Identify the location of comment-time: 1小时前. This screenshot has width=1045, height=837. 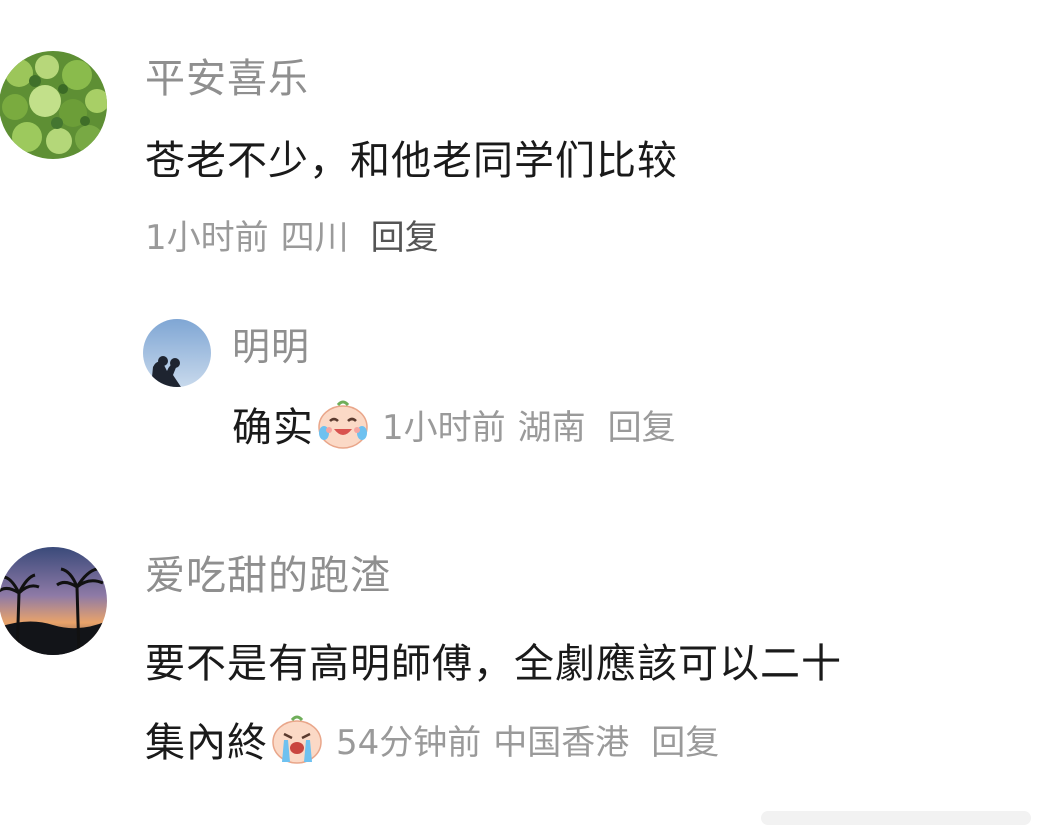
(207, 238).